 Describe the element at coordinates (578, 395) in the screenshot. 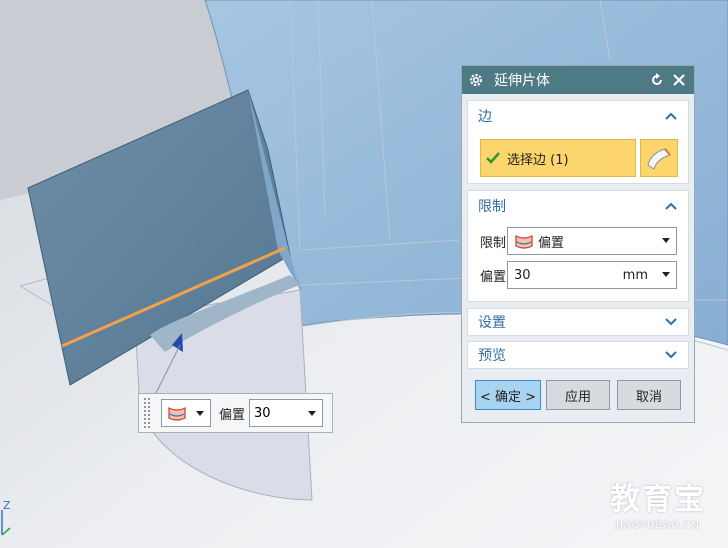

I see `apply-button: 应用` at that location.